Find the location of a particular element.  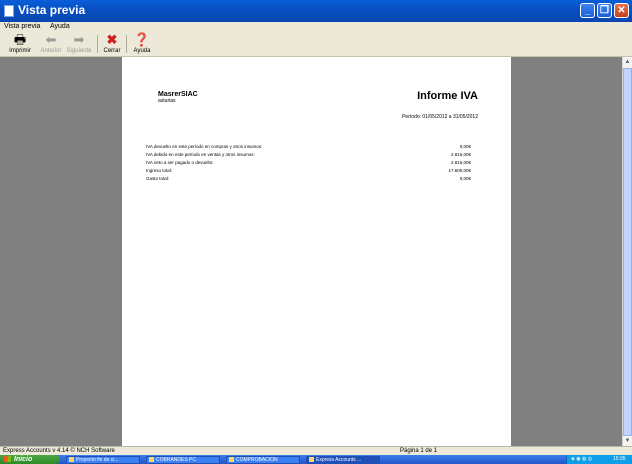

report-row-label: Ingreso total: is located at coordinates (159, 170).